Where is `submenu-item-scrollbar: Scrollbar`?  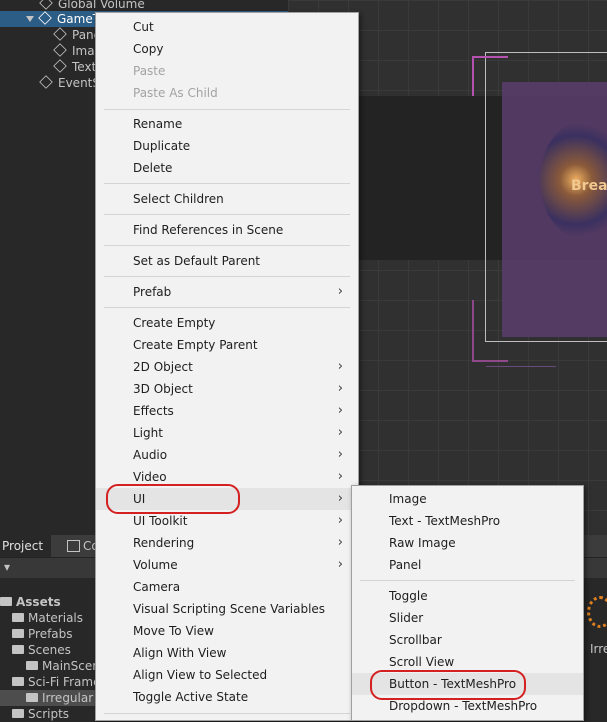
submenu-item-scrollbar: Scrollbar is located at coordinates (467, 640).